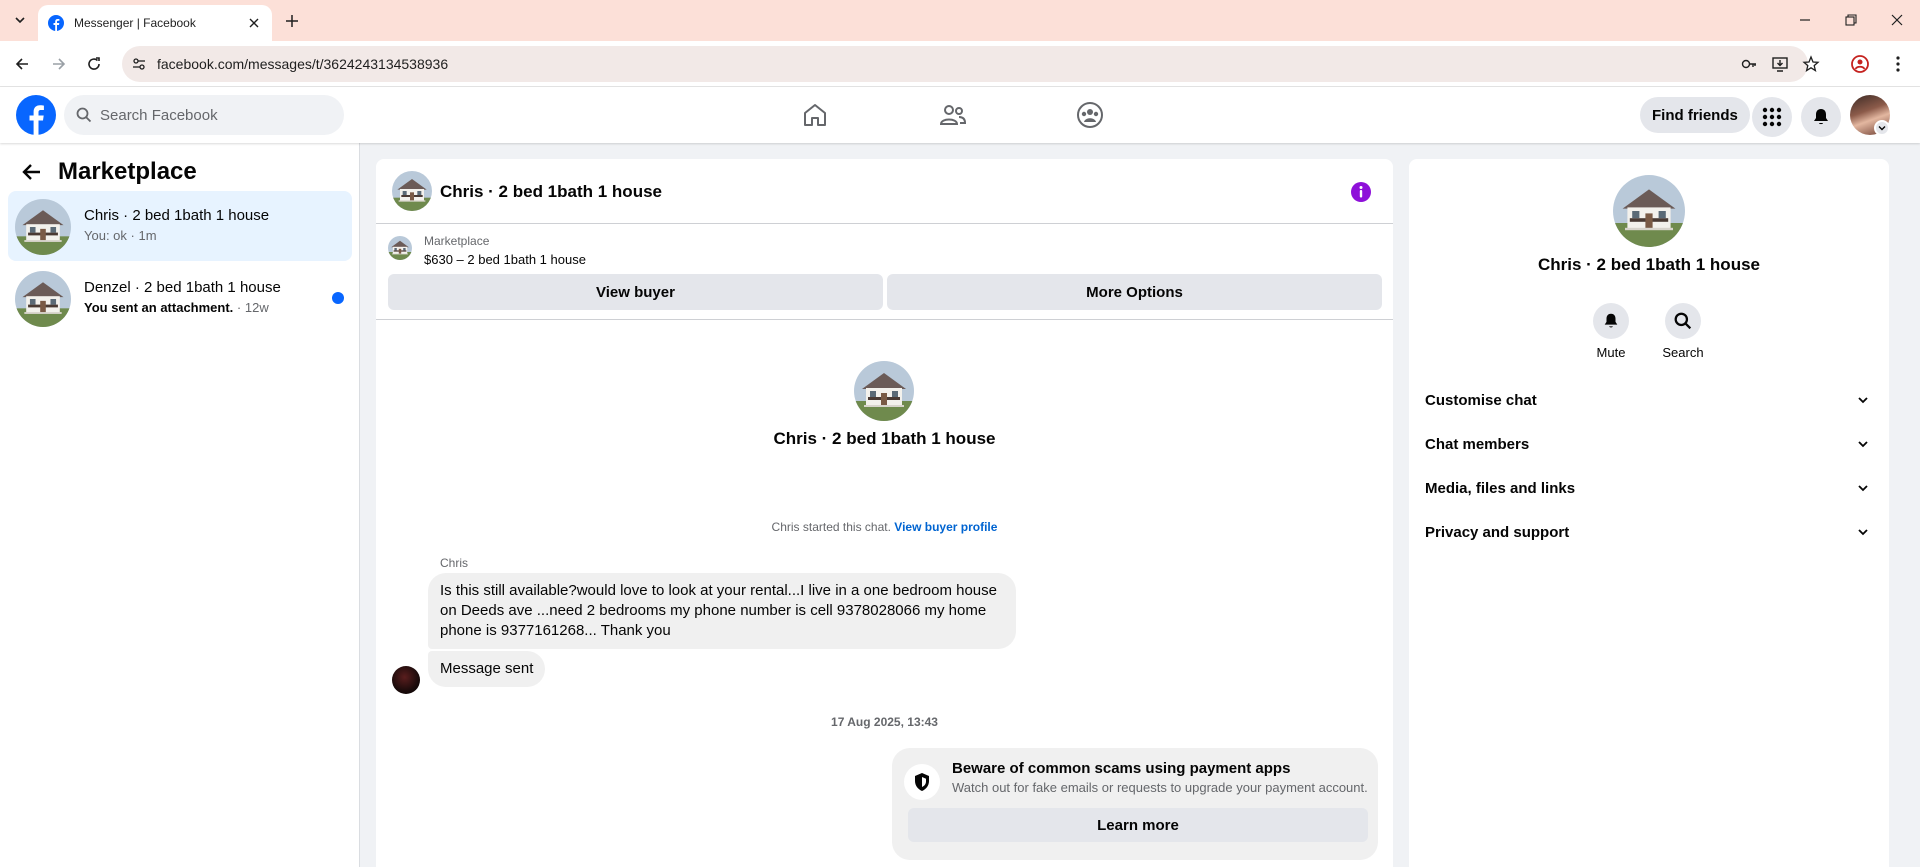  Describe the element at coordinates (971, 64) in the screenshot. I see `address-bar: facebook.com/messages/t/3624243134538936` at that location.